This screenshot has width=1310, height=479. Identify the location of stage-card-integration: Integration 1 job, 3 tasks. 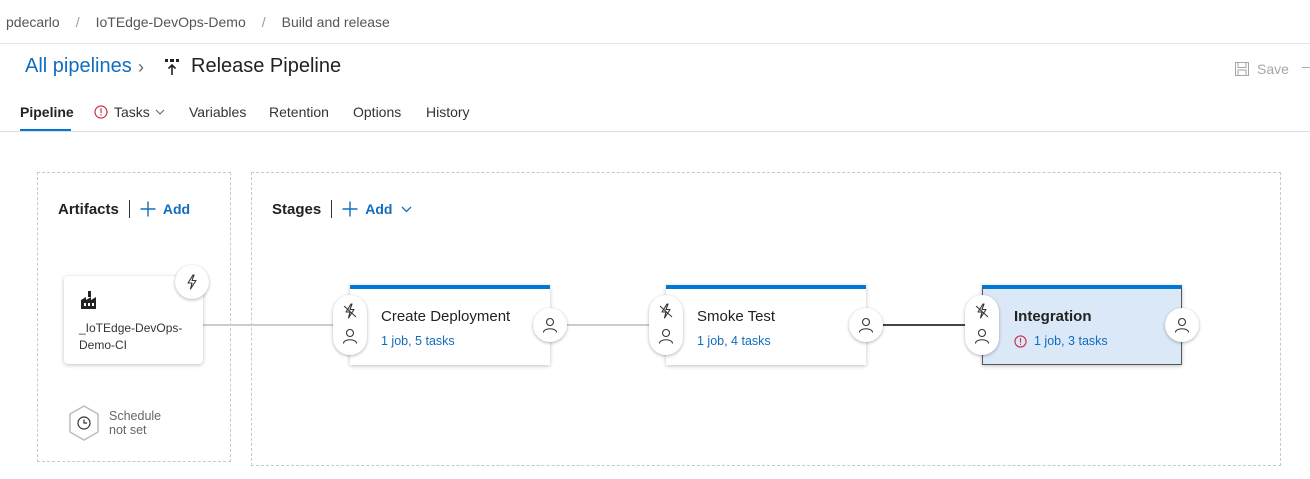
(1082, 325).